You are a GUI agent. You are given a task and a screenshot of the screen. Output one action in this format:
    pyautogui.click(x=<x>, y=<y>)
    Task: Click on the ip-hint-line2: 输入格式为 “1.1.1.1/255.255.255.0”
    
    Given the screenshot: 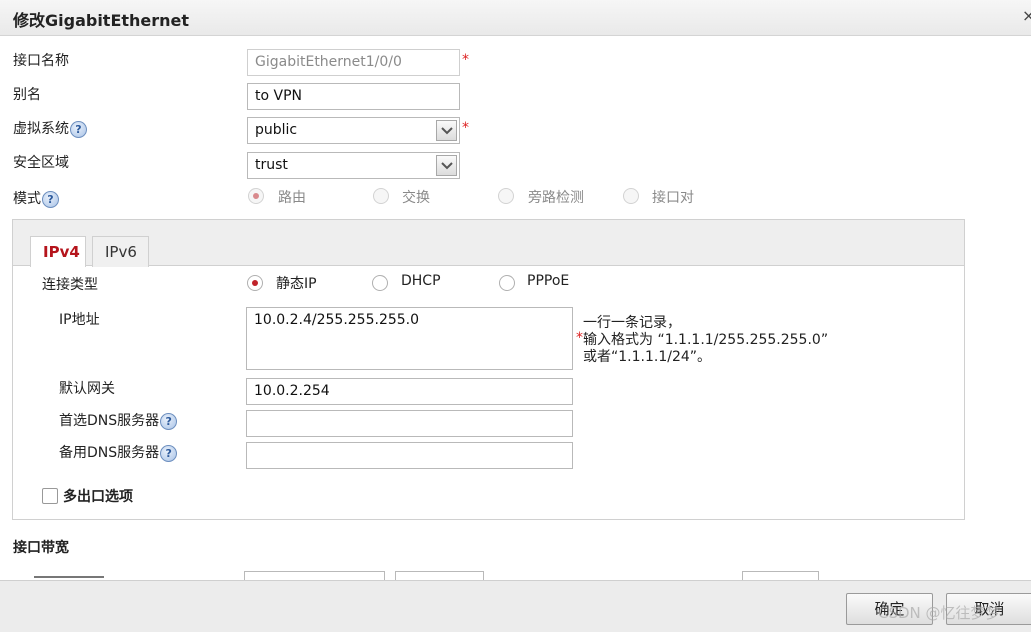 What is the action you would take?
    pyautogui.click(x=706, y=340)
    